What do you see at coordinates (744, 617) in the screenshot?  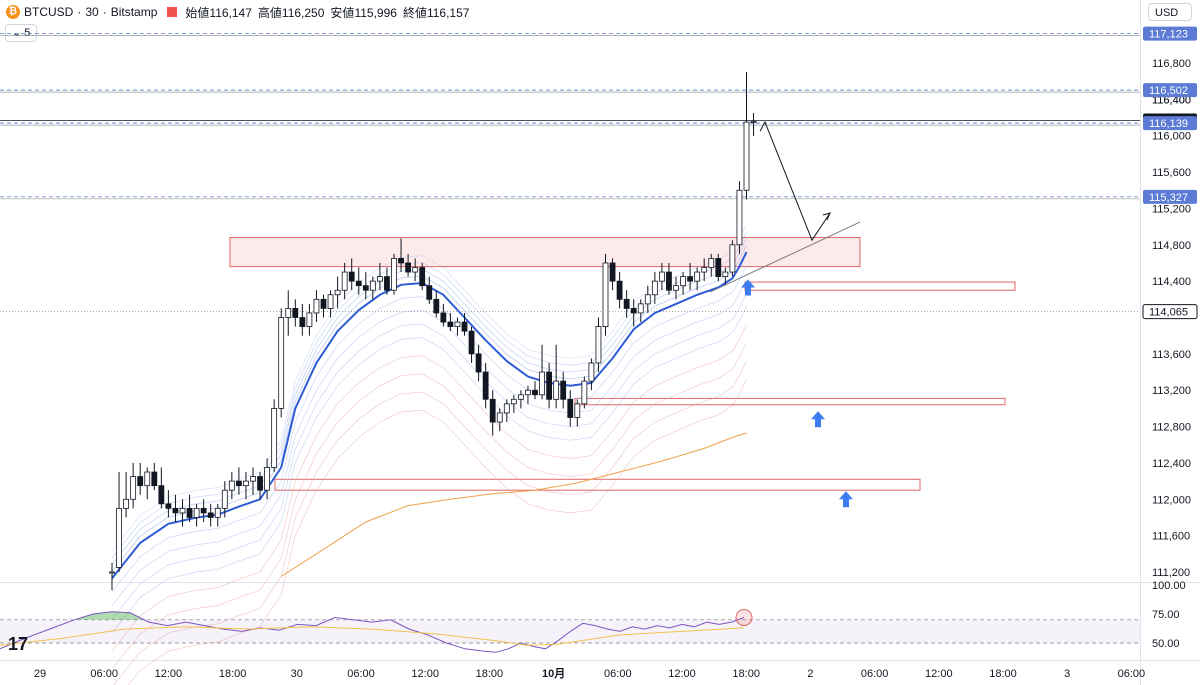 I see `rsi-highlight-circle` at bounding box center [744, 617].